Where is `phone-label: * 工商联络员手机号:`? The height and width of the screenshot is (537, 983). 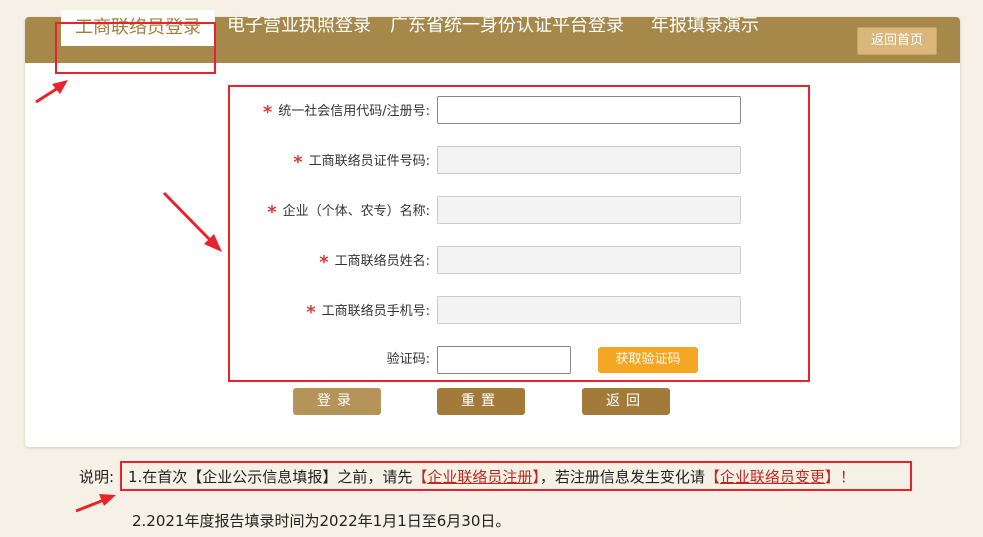 phone-label: * 工商联络员手机号: is located at coordinates (368, 312).